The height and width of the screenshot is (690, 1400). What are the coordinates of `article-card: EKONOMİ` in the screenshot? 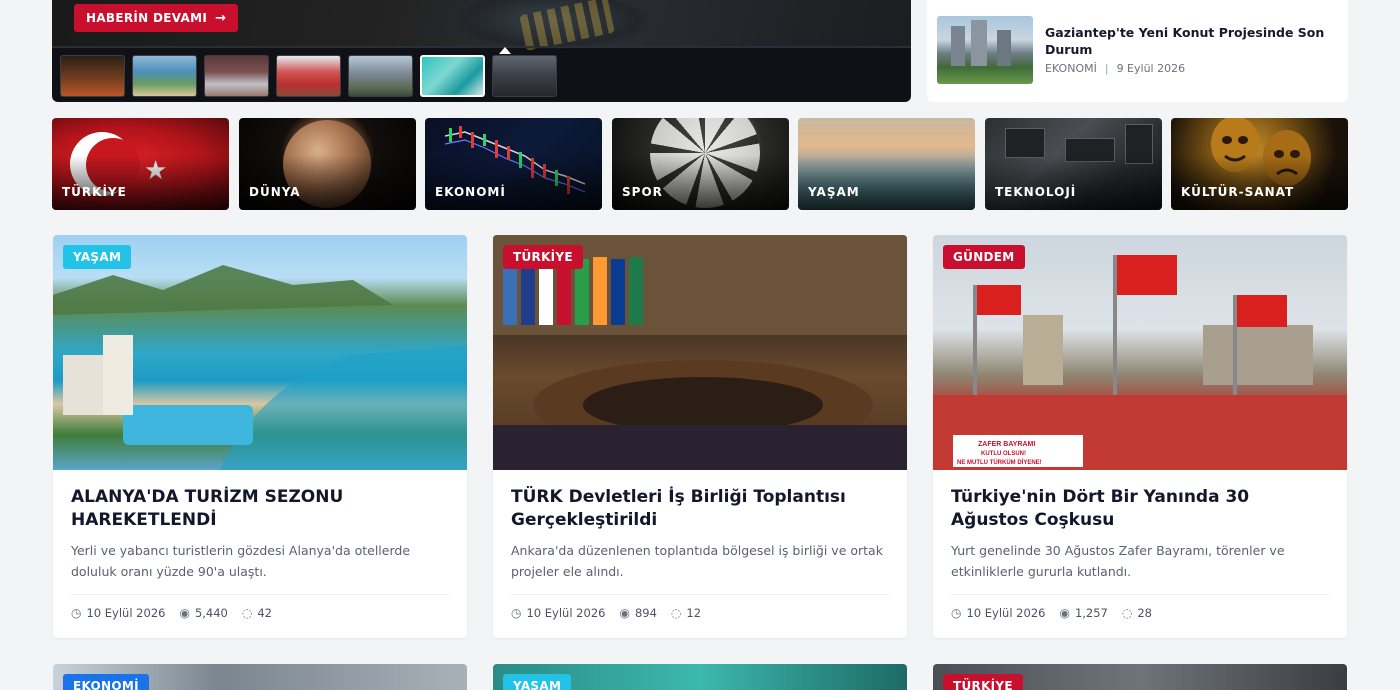 It's located at (260, 677).